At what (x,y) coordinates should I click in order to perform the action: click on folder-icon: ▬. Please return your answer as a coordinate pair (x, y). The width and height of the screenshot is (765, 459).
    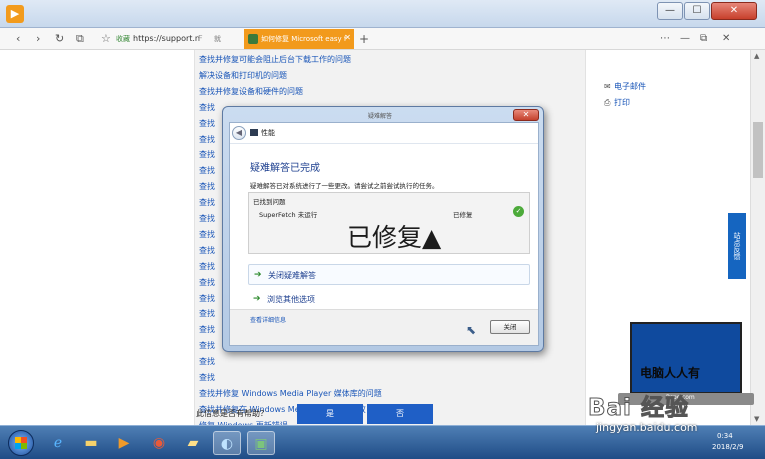
    Looking at the image, I should click on (91, 443).